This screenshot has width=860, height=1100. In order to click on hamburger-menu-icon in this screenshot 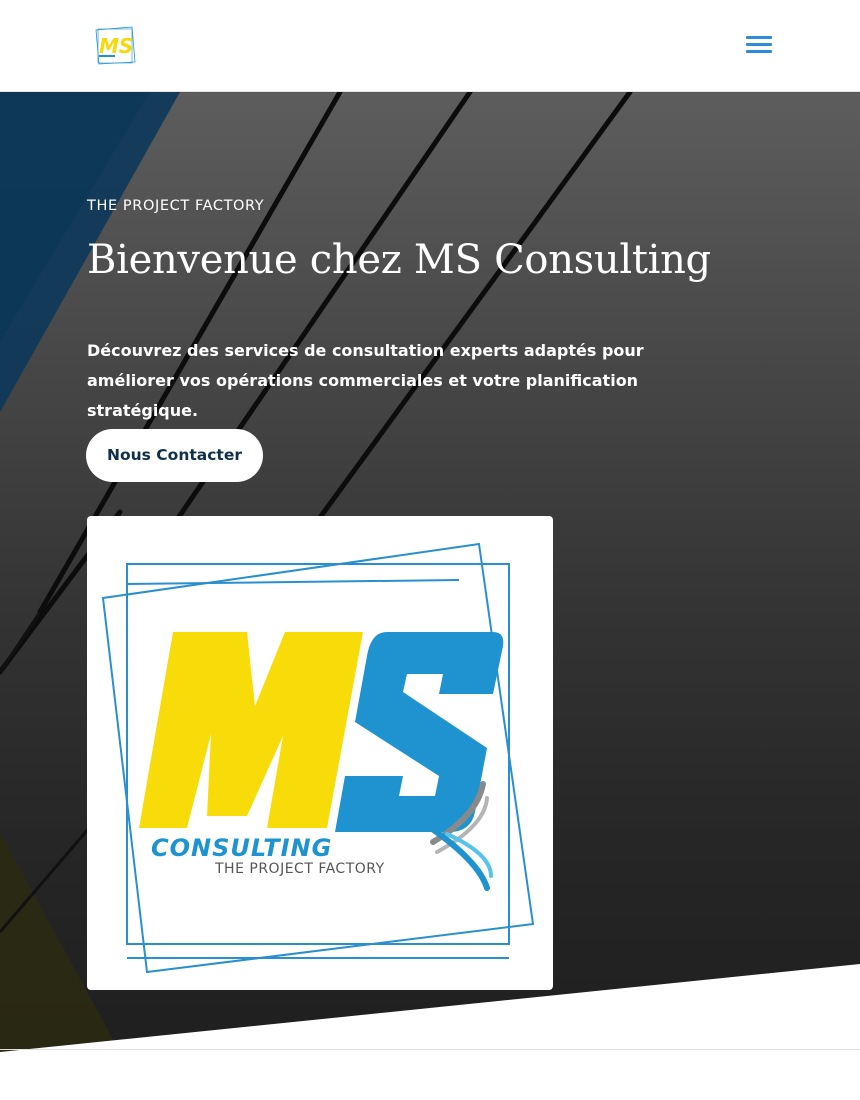, I will do `click(759, 44)`.